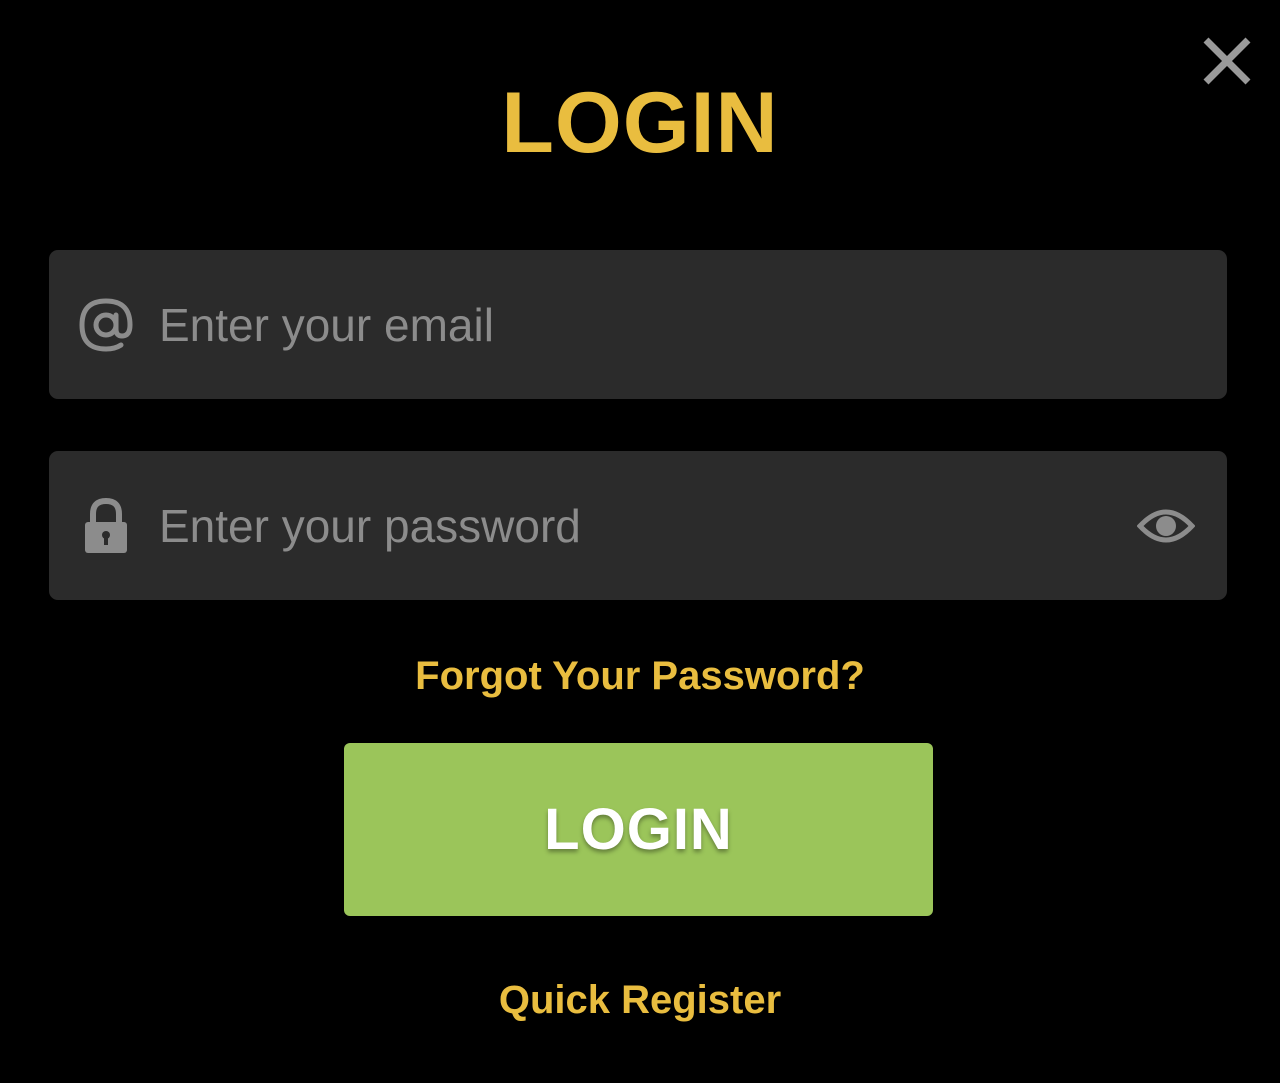 The image size is (1280, 1083). What do you see at coordinates (106, 525) in the screenshot?
I see `lock-icon` at bounding box center [106, 525].